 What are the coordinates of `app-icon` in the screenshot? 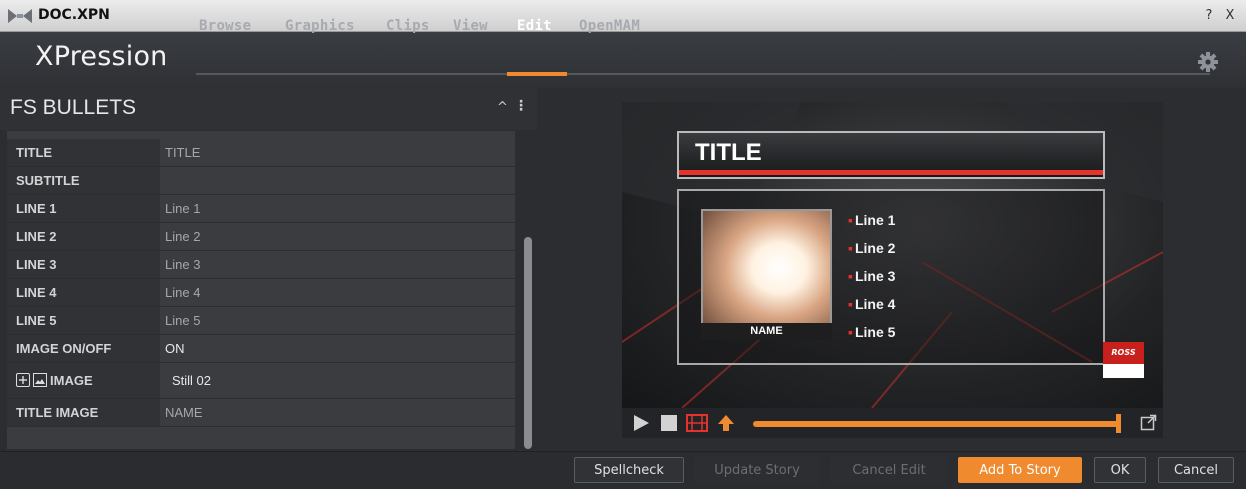 It's located at (20, 16).